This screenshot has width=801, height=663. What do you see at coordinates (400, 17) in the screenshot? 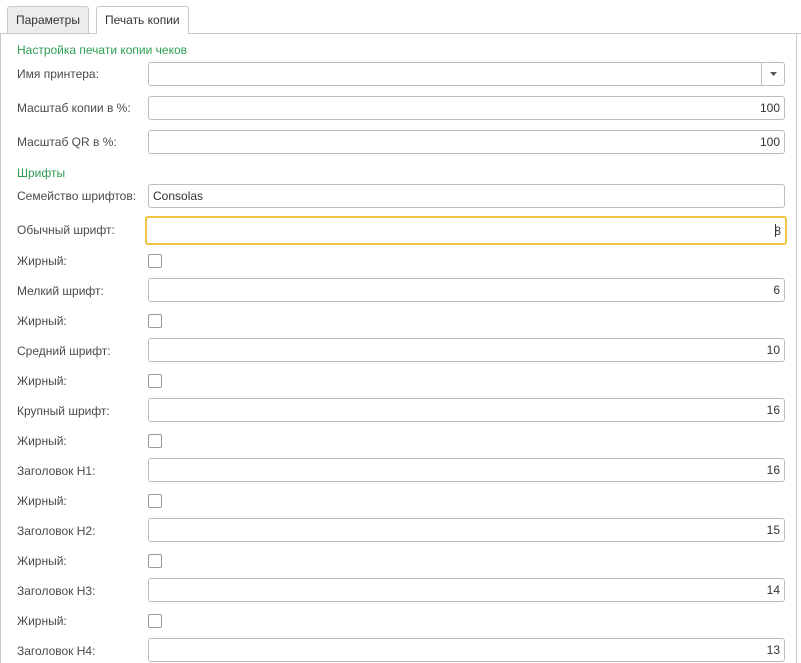
I see `tab-bar: Параметры Печать копии` at bounding box center [400, 17].